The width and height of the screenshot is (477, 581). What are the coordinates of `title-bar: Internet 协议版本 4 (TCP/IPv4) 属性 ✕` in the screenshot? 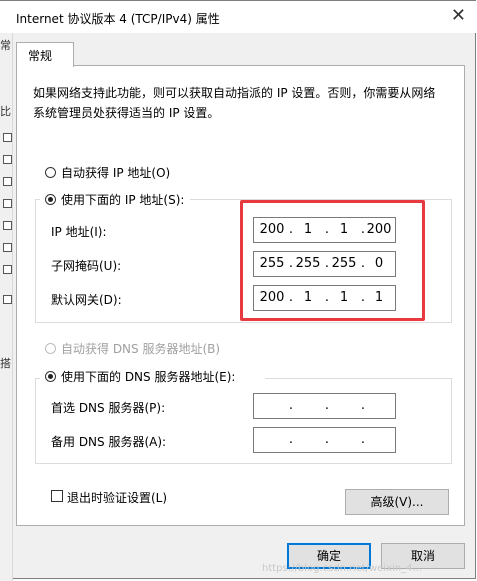 It's located at (238, 17).